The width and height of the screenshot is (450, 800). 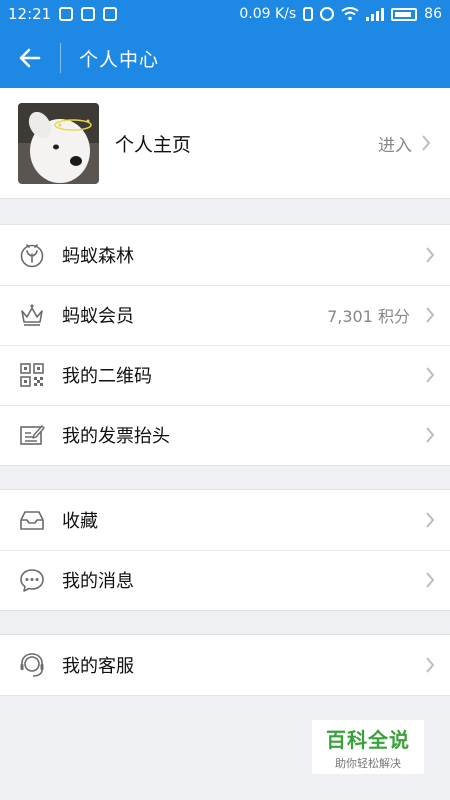 What do you see at coordinates (32, 255) in the screenshot?
I see `sprout-icon` at bounding box center [32, 255].